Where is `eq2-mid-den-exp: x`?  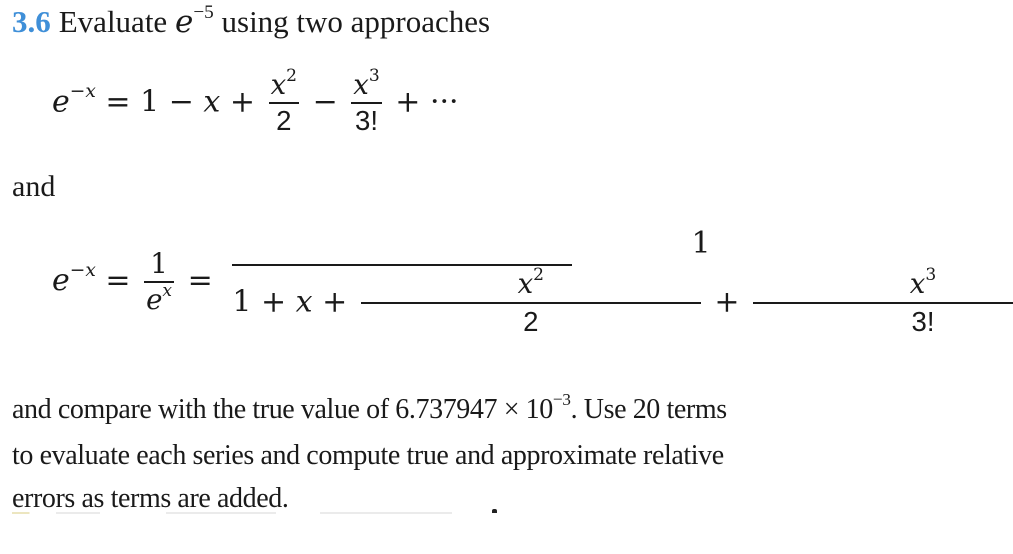
eq2-mid-den-exp: x is located at coordinates (167, 291).